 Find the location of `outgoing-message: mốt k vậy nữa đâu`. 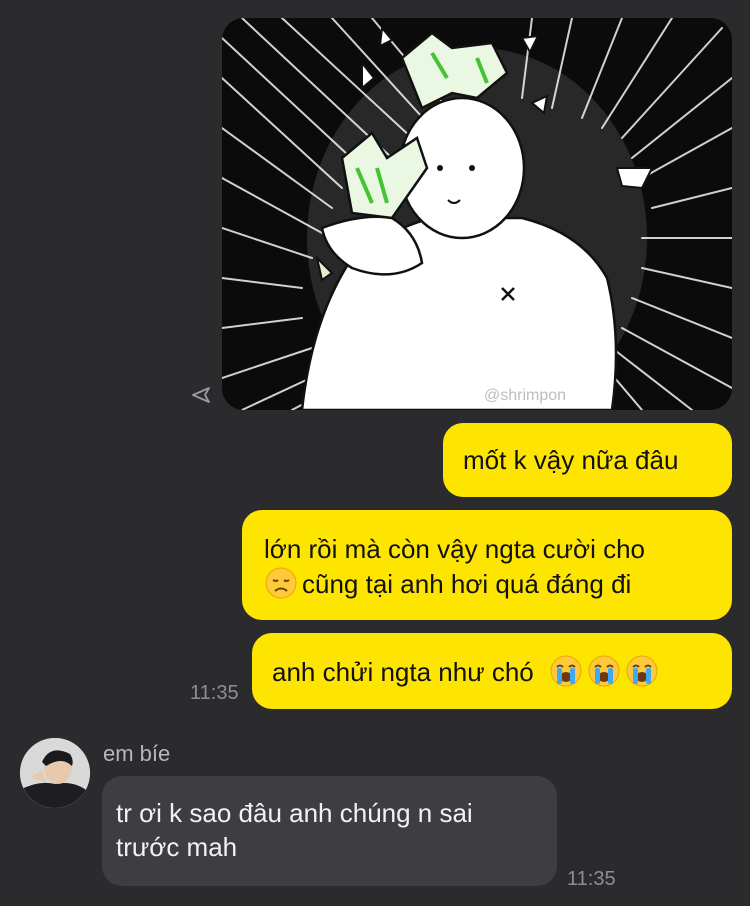

outgoing-message: mốt k vậy nữa đâu is located at coordinates (587, 460).